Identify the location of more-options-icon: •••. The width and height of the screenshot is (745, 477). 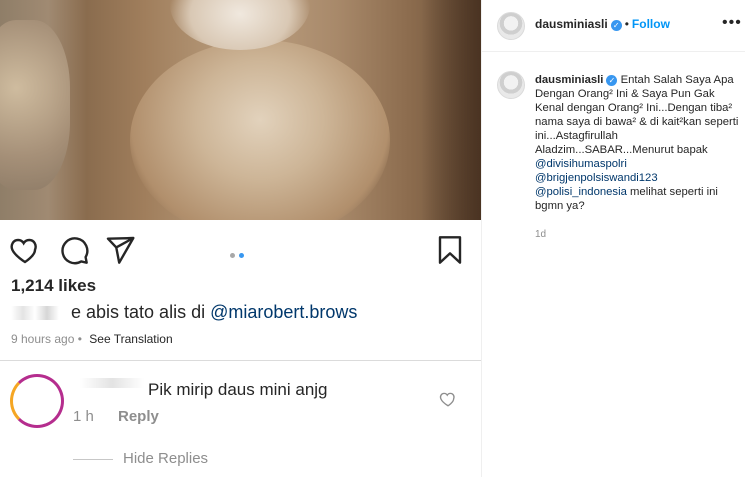
(732, 23).